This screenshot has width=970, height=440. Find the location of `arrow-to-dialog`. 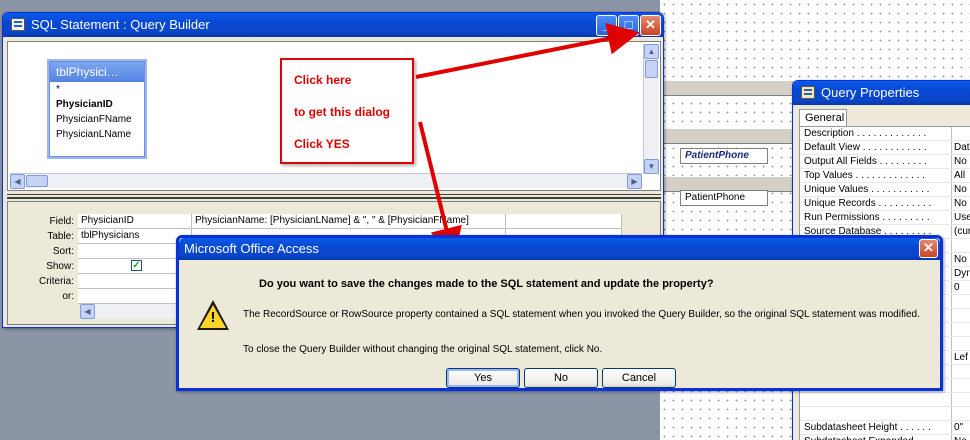

arrow-to-dialog is located at coordinates (440, 190).